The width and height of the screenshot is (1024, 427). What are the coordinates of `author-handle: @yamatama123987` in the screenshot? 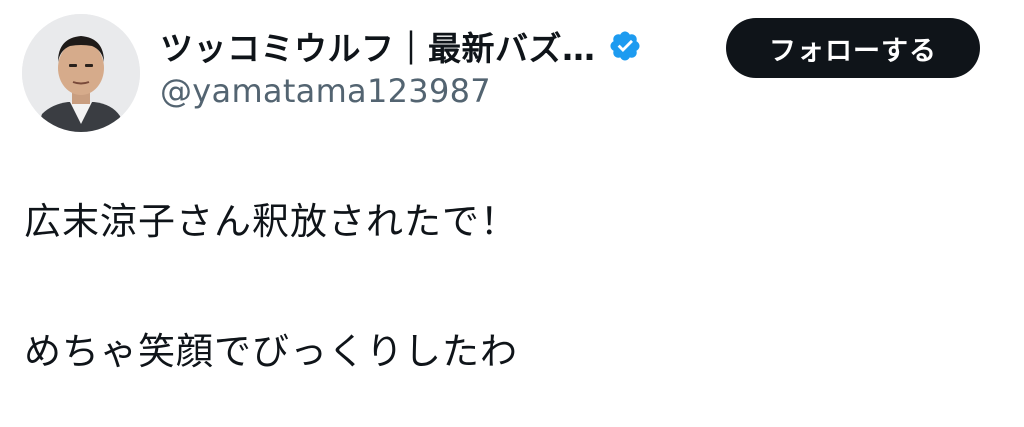 It's located at (325, 91).